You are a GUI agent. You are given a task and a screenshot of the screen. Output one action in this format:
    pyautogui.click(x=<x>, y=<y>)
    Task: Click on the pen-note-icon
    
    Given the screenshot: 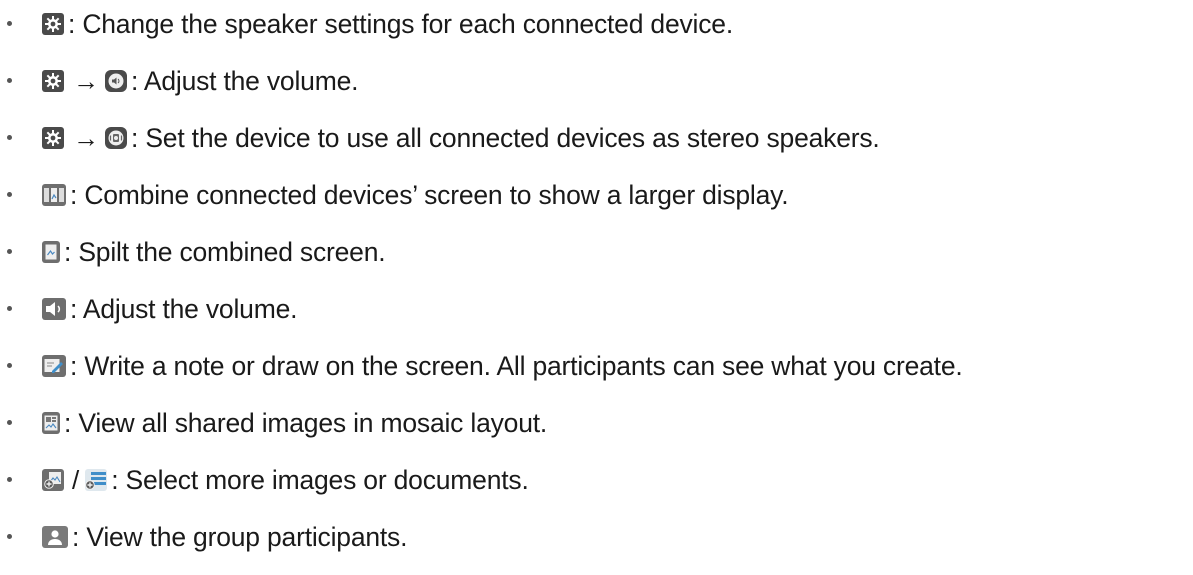 What is the action you would take?
    pyautogui.click(x=54, y=366)
    